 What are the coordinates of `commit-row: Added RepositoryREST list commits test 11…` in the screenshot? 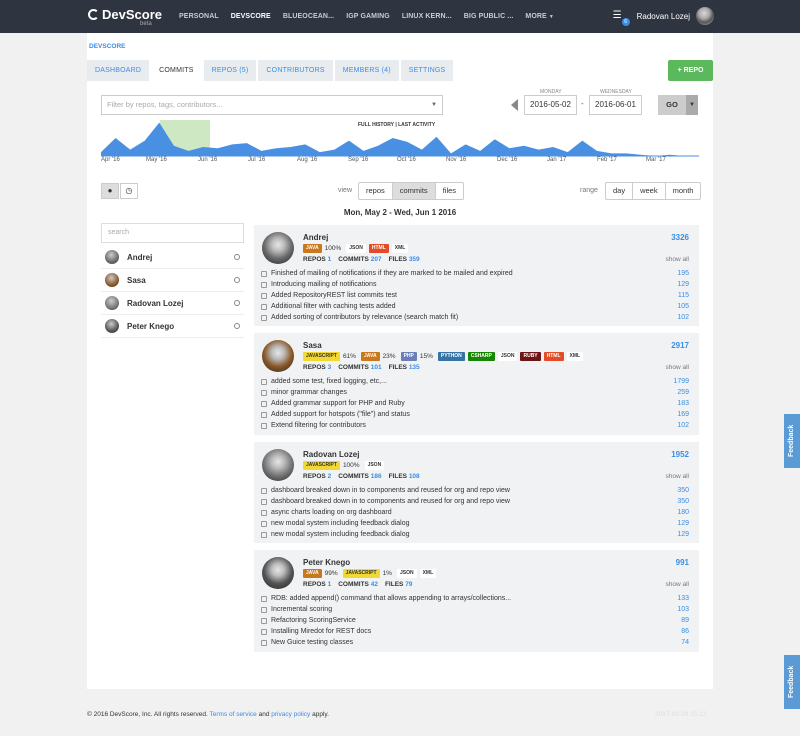 It's located at (475, 295).